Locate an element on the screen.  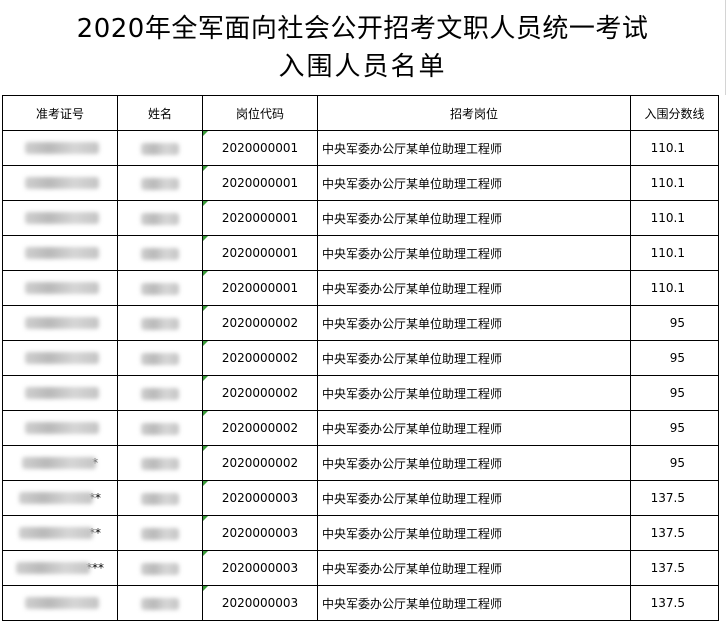
table-row: 2020000003 中央军委办公厅某单位助理工程师 137.5 is located at coordinates (360, 603).